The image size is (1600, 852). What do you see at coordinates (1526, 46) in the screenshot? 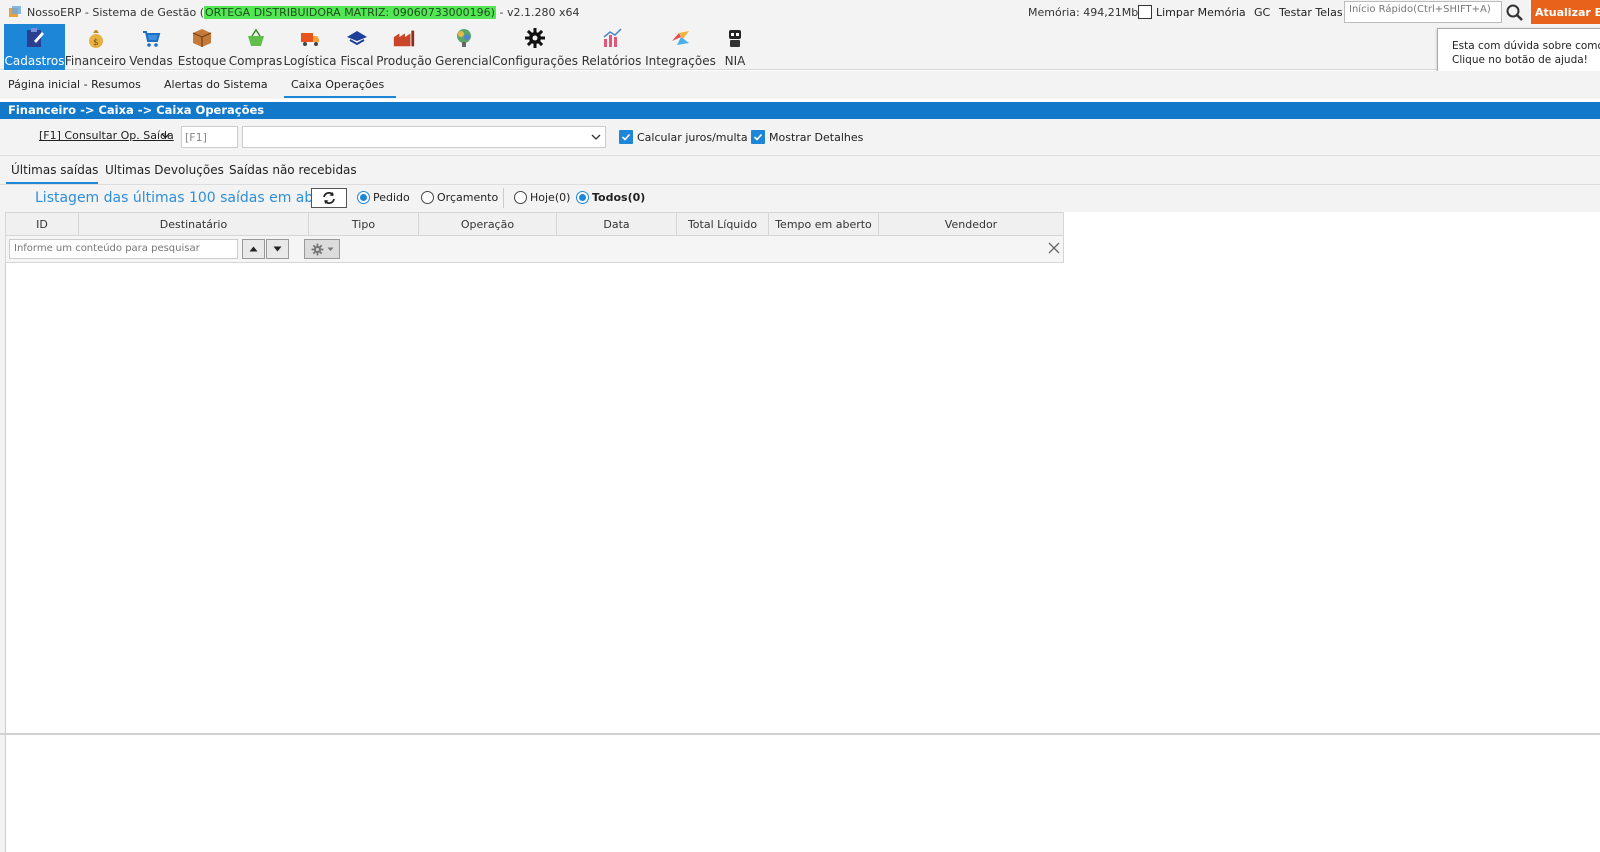
I see `help-tooltip-line1: Esta com dúvida sobre como f` at bounding box center [1526, 46].